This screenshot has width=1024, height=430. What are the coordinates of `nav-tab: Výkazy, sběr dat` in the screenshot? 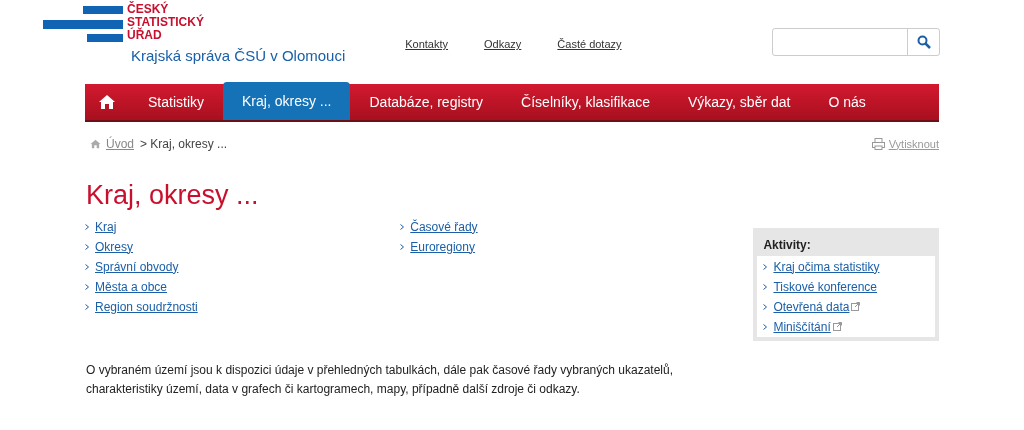 It's located at (739, 102).